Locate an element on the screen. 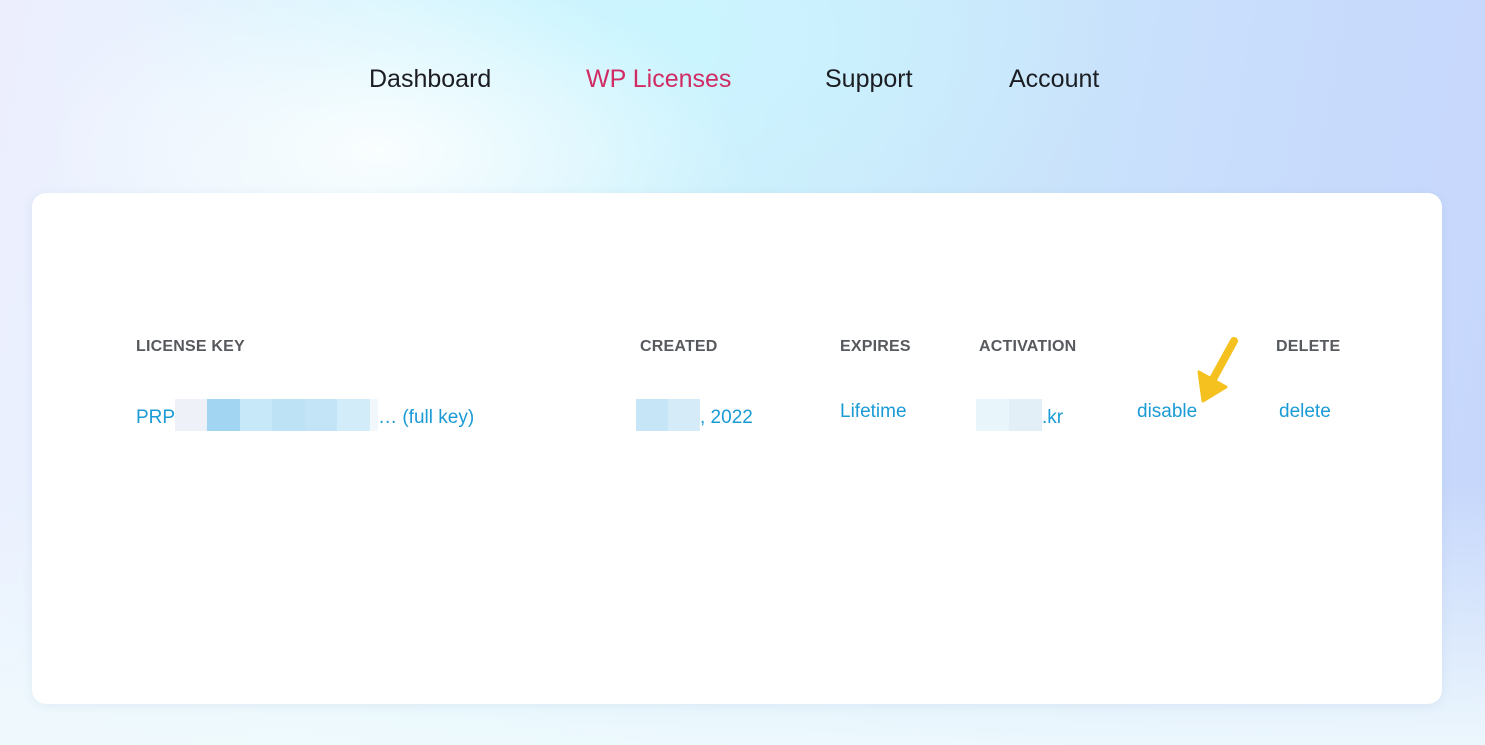  column-header-created: CREATED is located at coordinates (679, 346).